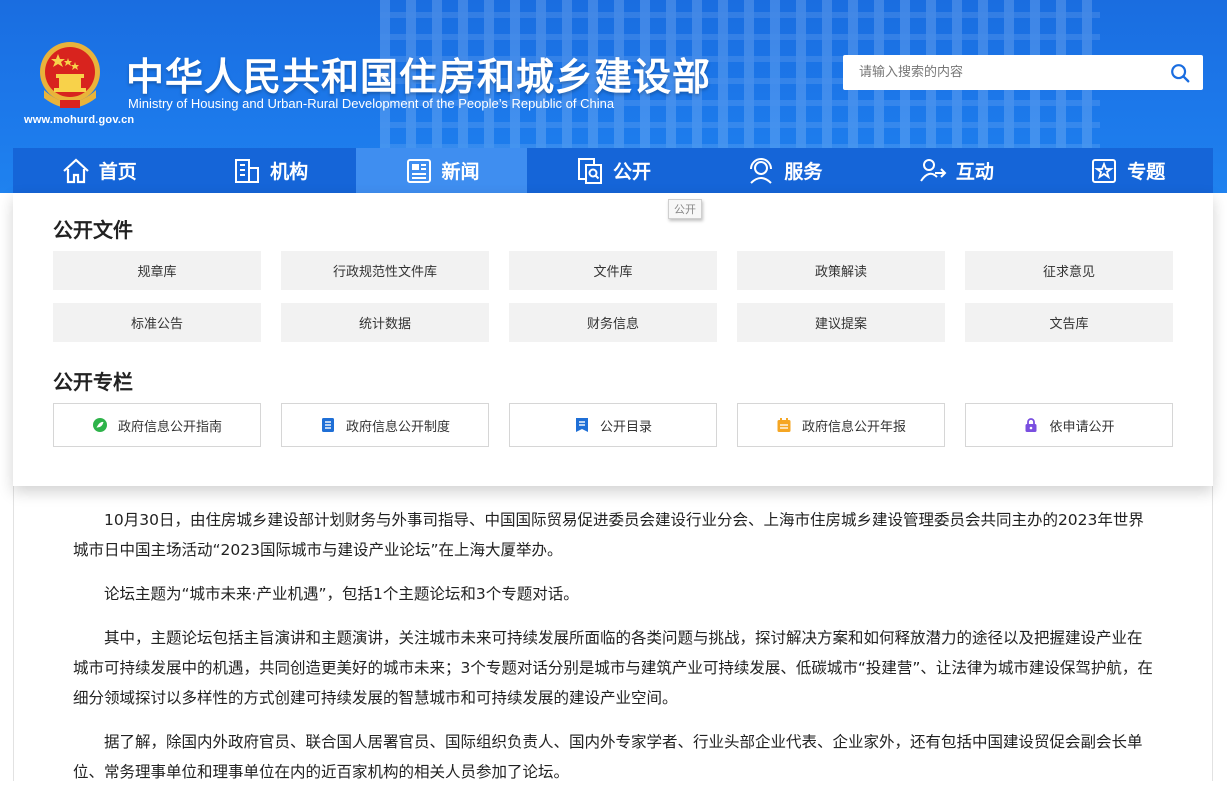 This screenshot has width=1227, height=801. I want to click on file-link-financial-info: 财务信息, so click(613, 322).